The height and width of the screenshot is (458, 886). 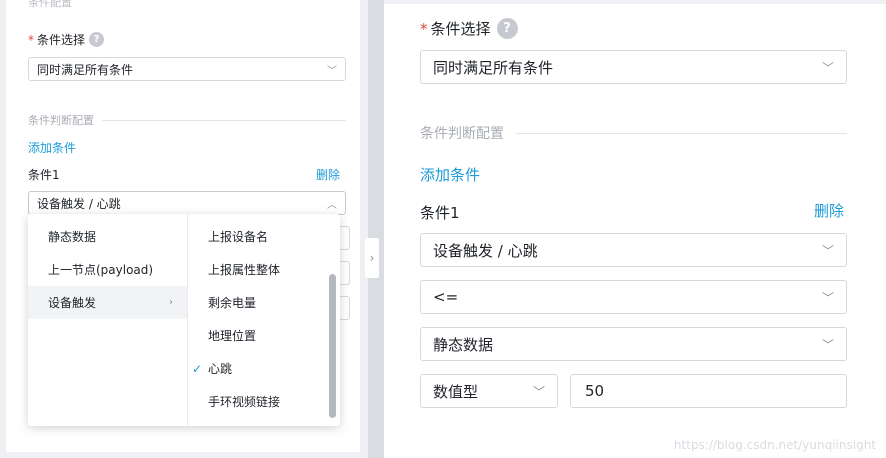 I want to click on value-type-value: 数值型, so click(x=456, y=391).